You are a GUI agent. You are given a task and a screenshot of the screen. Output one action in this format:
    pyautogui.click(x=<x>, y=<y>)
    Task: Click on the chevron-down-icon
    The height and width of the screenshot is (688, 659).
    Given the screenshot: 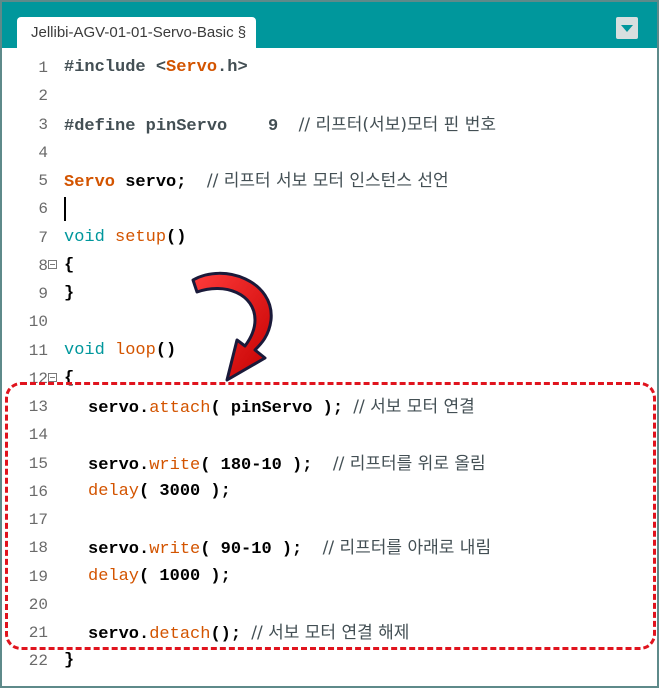 What is the action you would take?
    pyautogui.click(x=627, y=28)
    